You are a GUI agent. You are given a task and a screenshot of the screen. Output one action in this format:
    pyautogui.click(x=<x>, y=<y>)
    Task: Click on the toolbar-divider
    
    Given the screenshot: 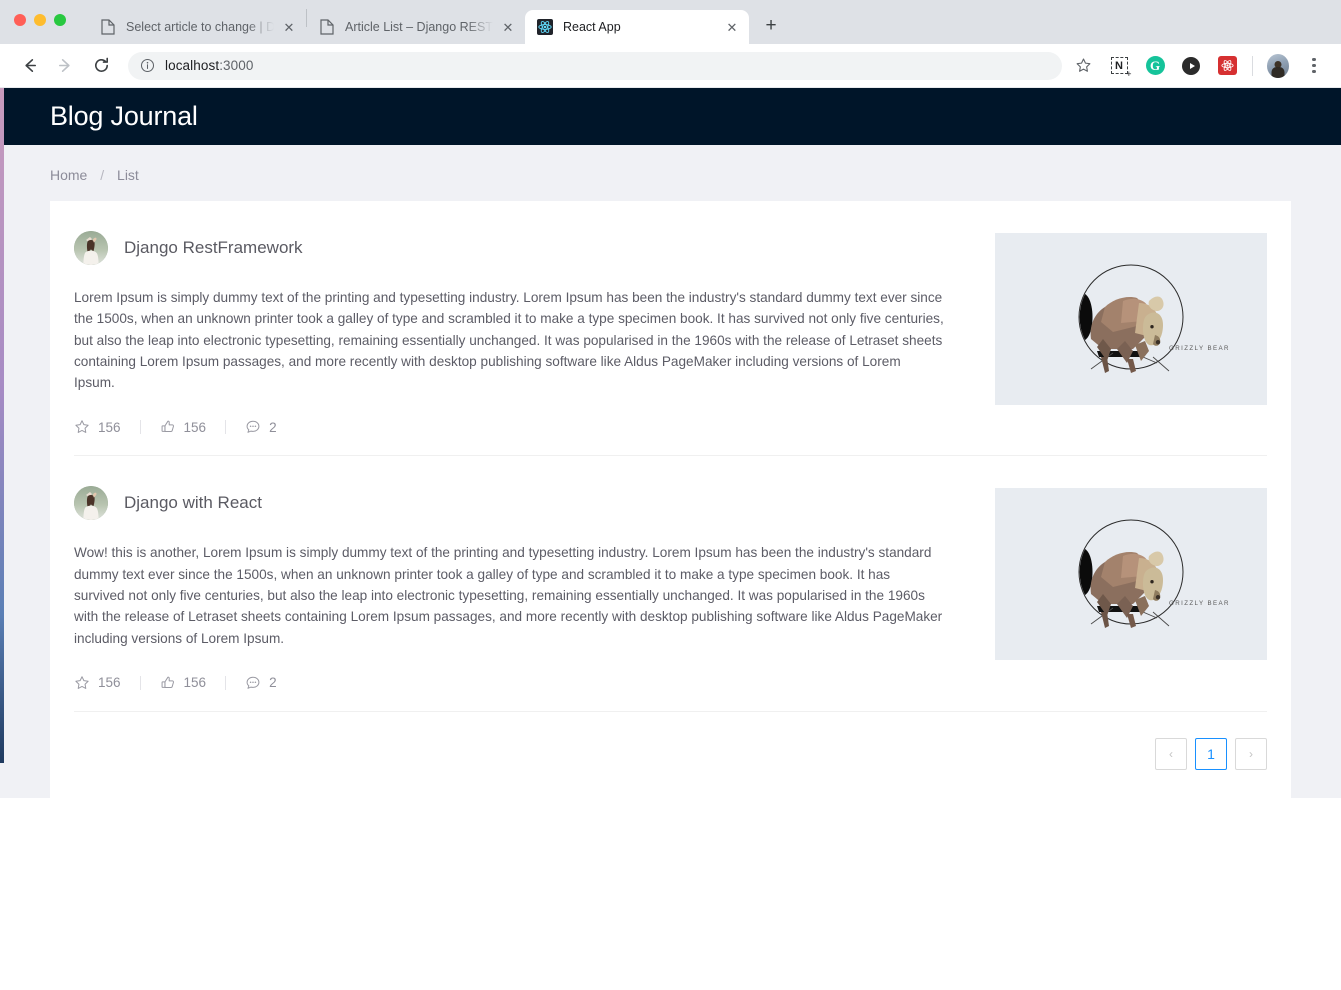 What is the action you would take?
    pyautogui.click(x=1252, y=65)
    